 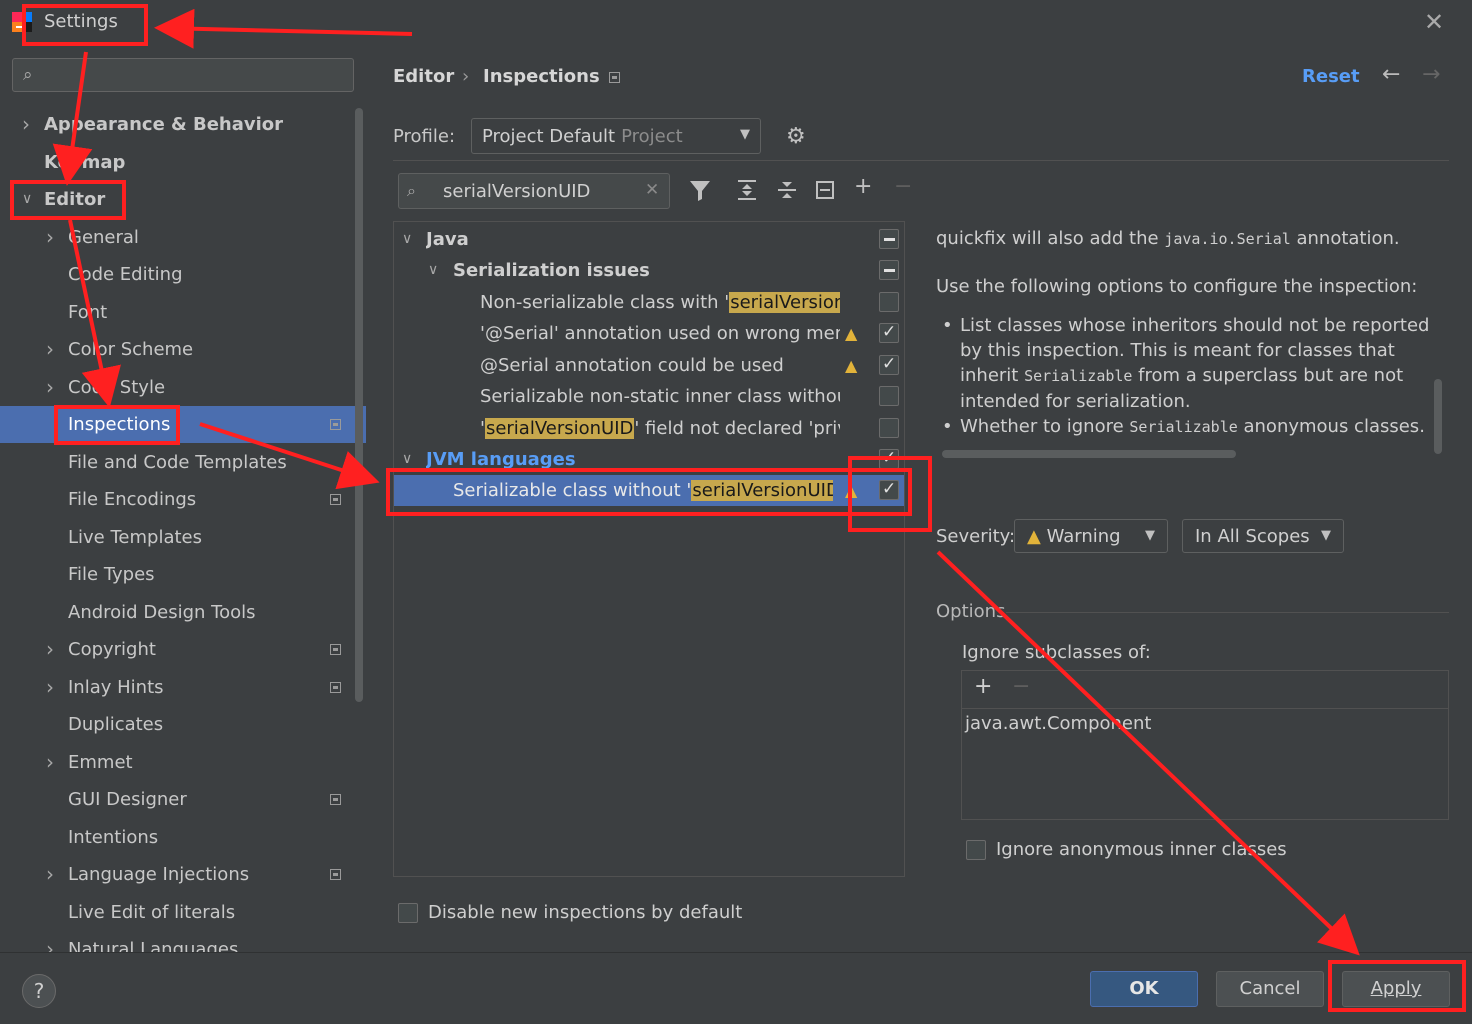 What do you see at coordinates (1396, 989) in the screenshot?
I see `apply-button: Apply` at bounding box center [1396, 989].